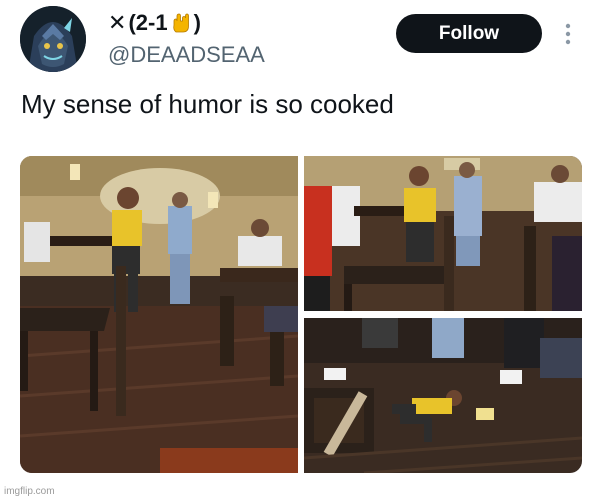  What do you see at coordinates (469, 33) in the screenshot?
I see `follow-button: Follow` at bounding box center [469, 33].